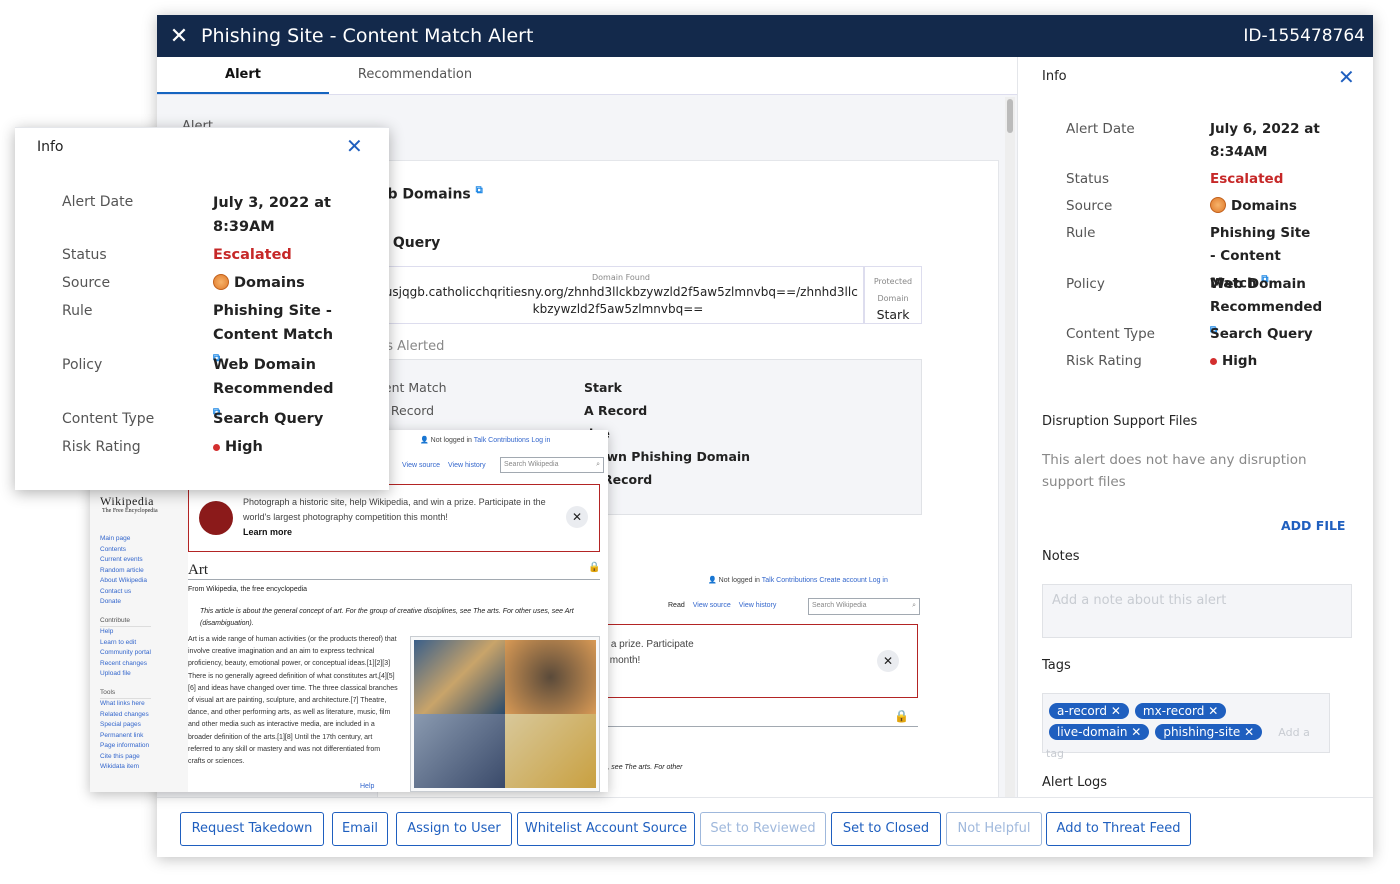 The width and height of the screenshot is (1400, 884). What do you see at coordinates (272, 215) in the screenshot?
I see `alert-date-value: July 3, 2022 at 8:39AM` at bounding box center [272, 215].